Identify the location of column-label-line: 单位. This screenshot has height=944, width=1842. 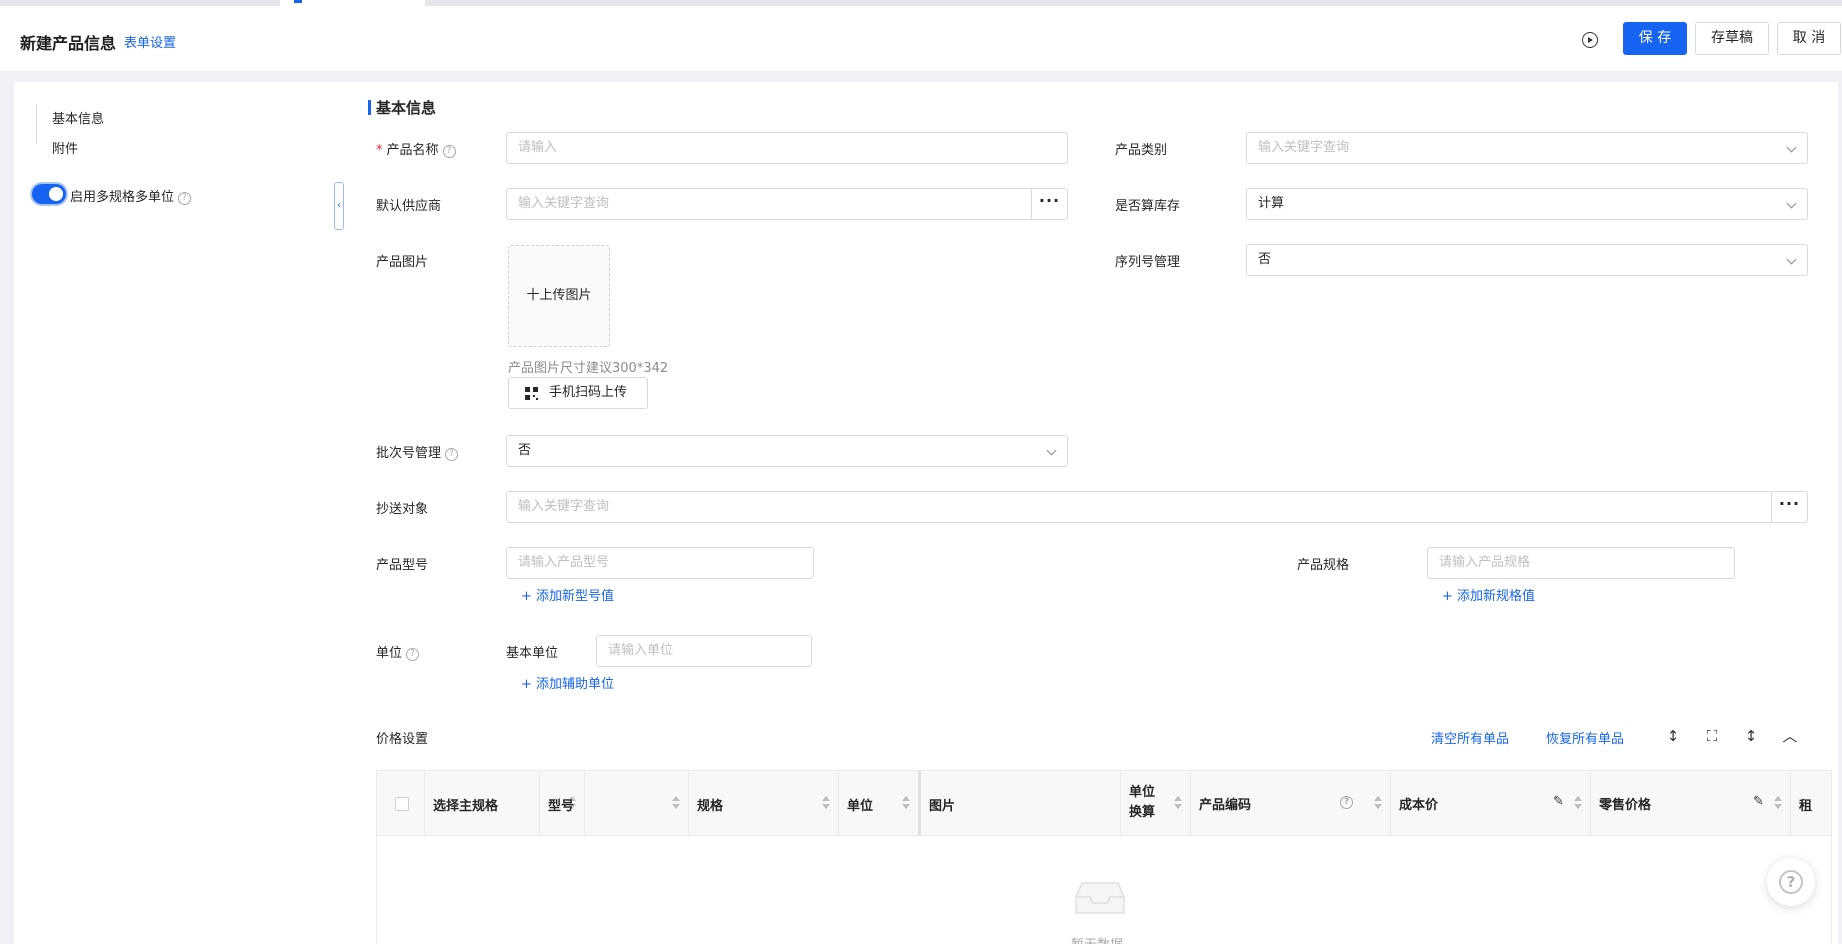
(1142, 792).